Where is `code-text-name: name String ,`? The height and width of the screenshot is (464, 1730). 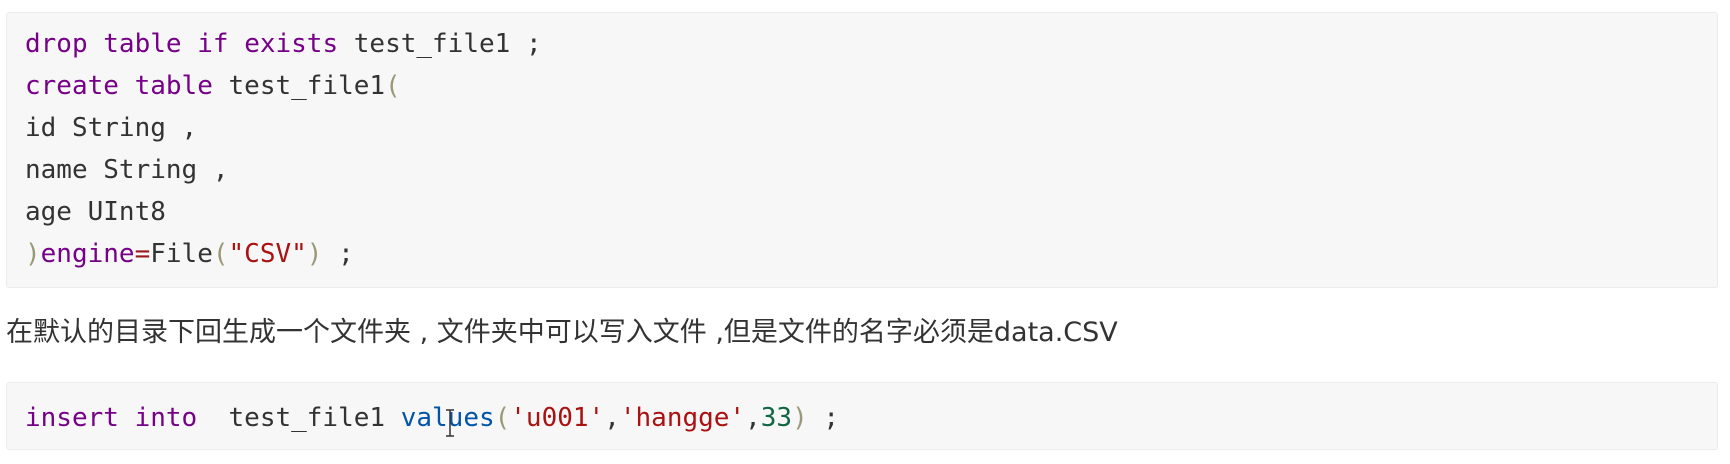 code-text-name: name String , is located at coordinates (127, 170).